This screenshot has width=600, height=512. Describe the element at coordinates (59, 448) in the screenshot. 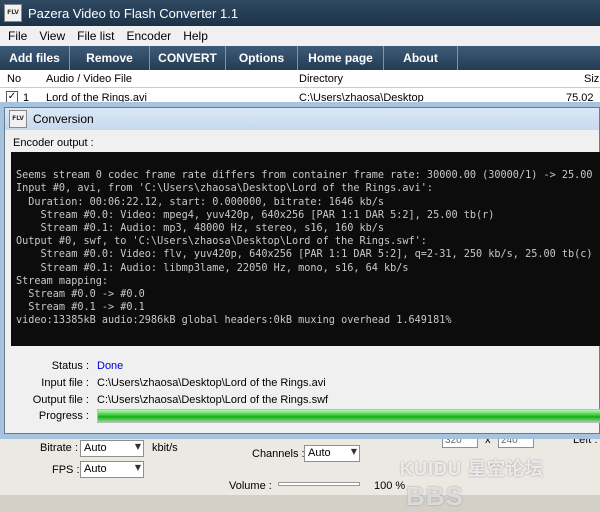

I see `bitrate-label: Bitrate :` at that location.